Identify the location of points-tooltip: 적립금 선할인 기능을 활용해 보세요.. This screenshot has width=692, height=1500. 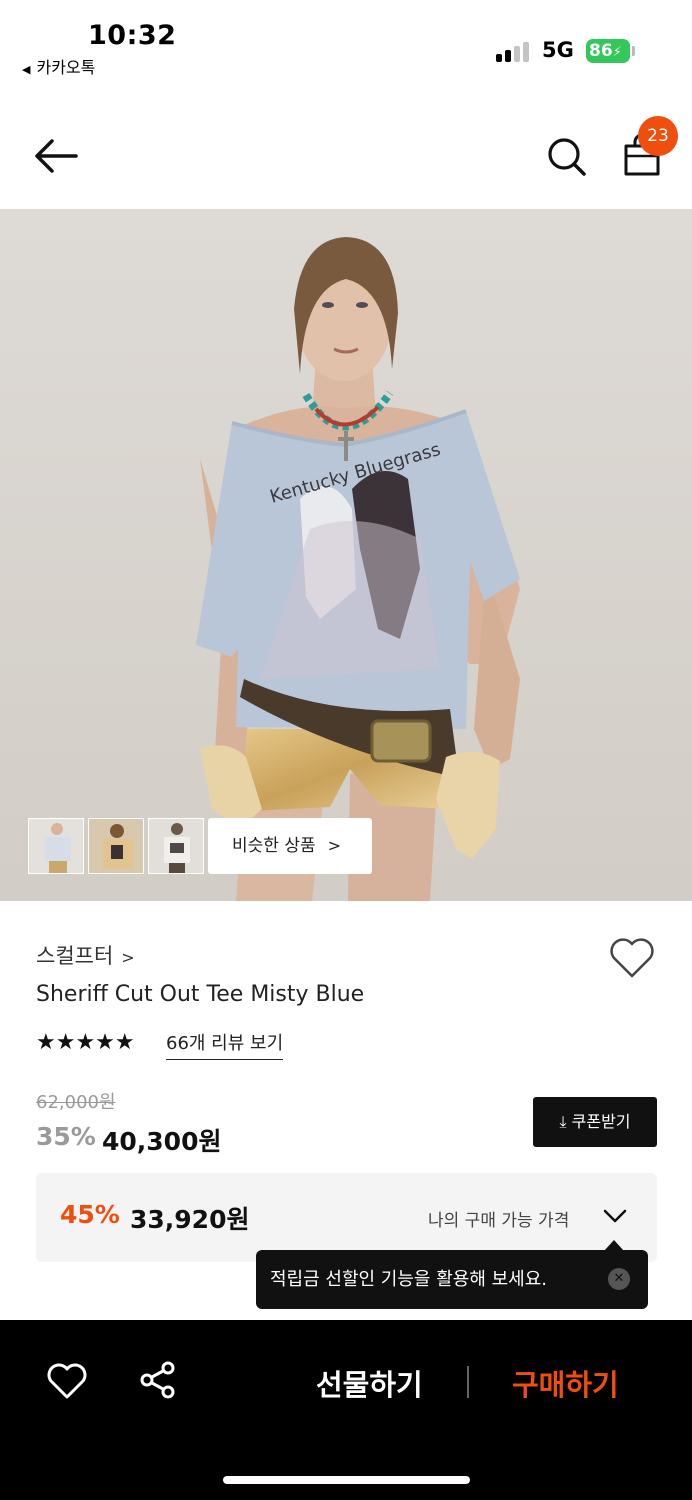
(452, 1279).